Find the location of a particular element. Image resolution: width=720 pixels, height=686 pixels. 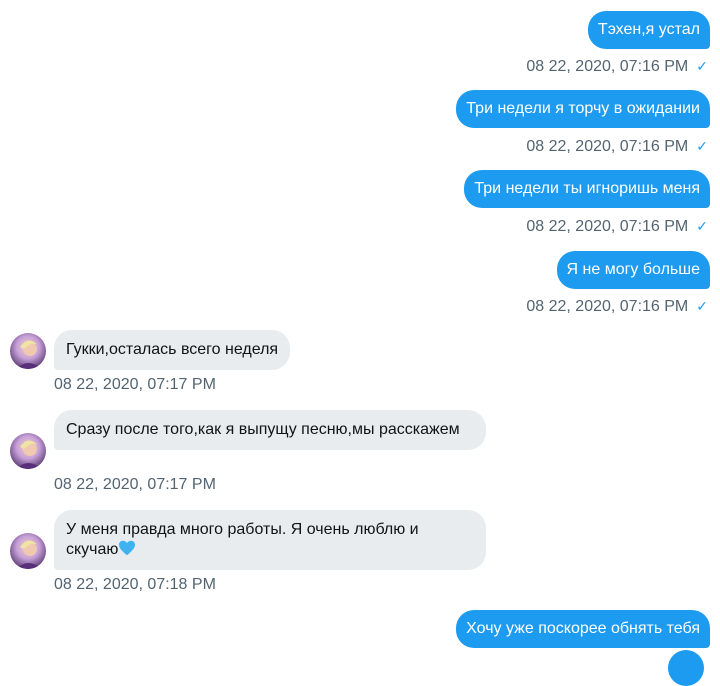

outgoing-message: Я не могу больше is located at coordinates (633, 270).